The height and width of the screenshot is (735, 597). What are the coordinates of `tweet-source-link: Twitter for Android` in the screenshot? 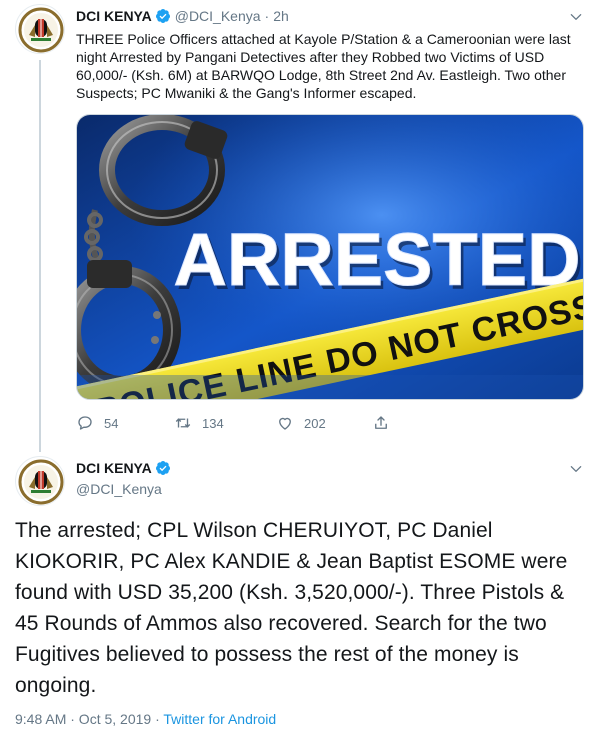 It's located at (219, 719).